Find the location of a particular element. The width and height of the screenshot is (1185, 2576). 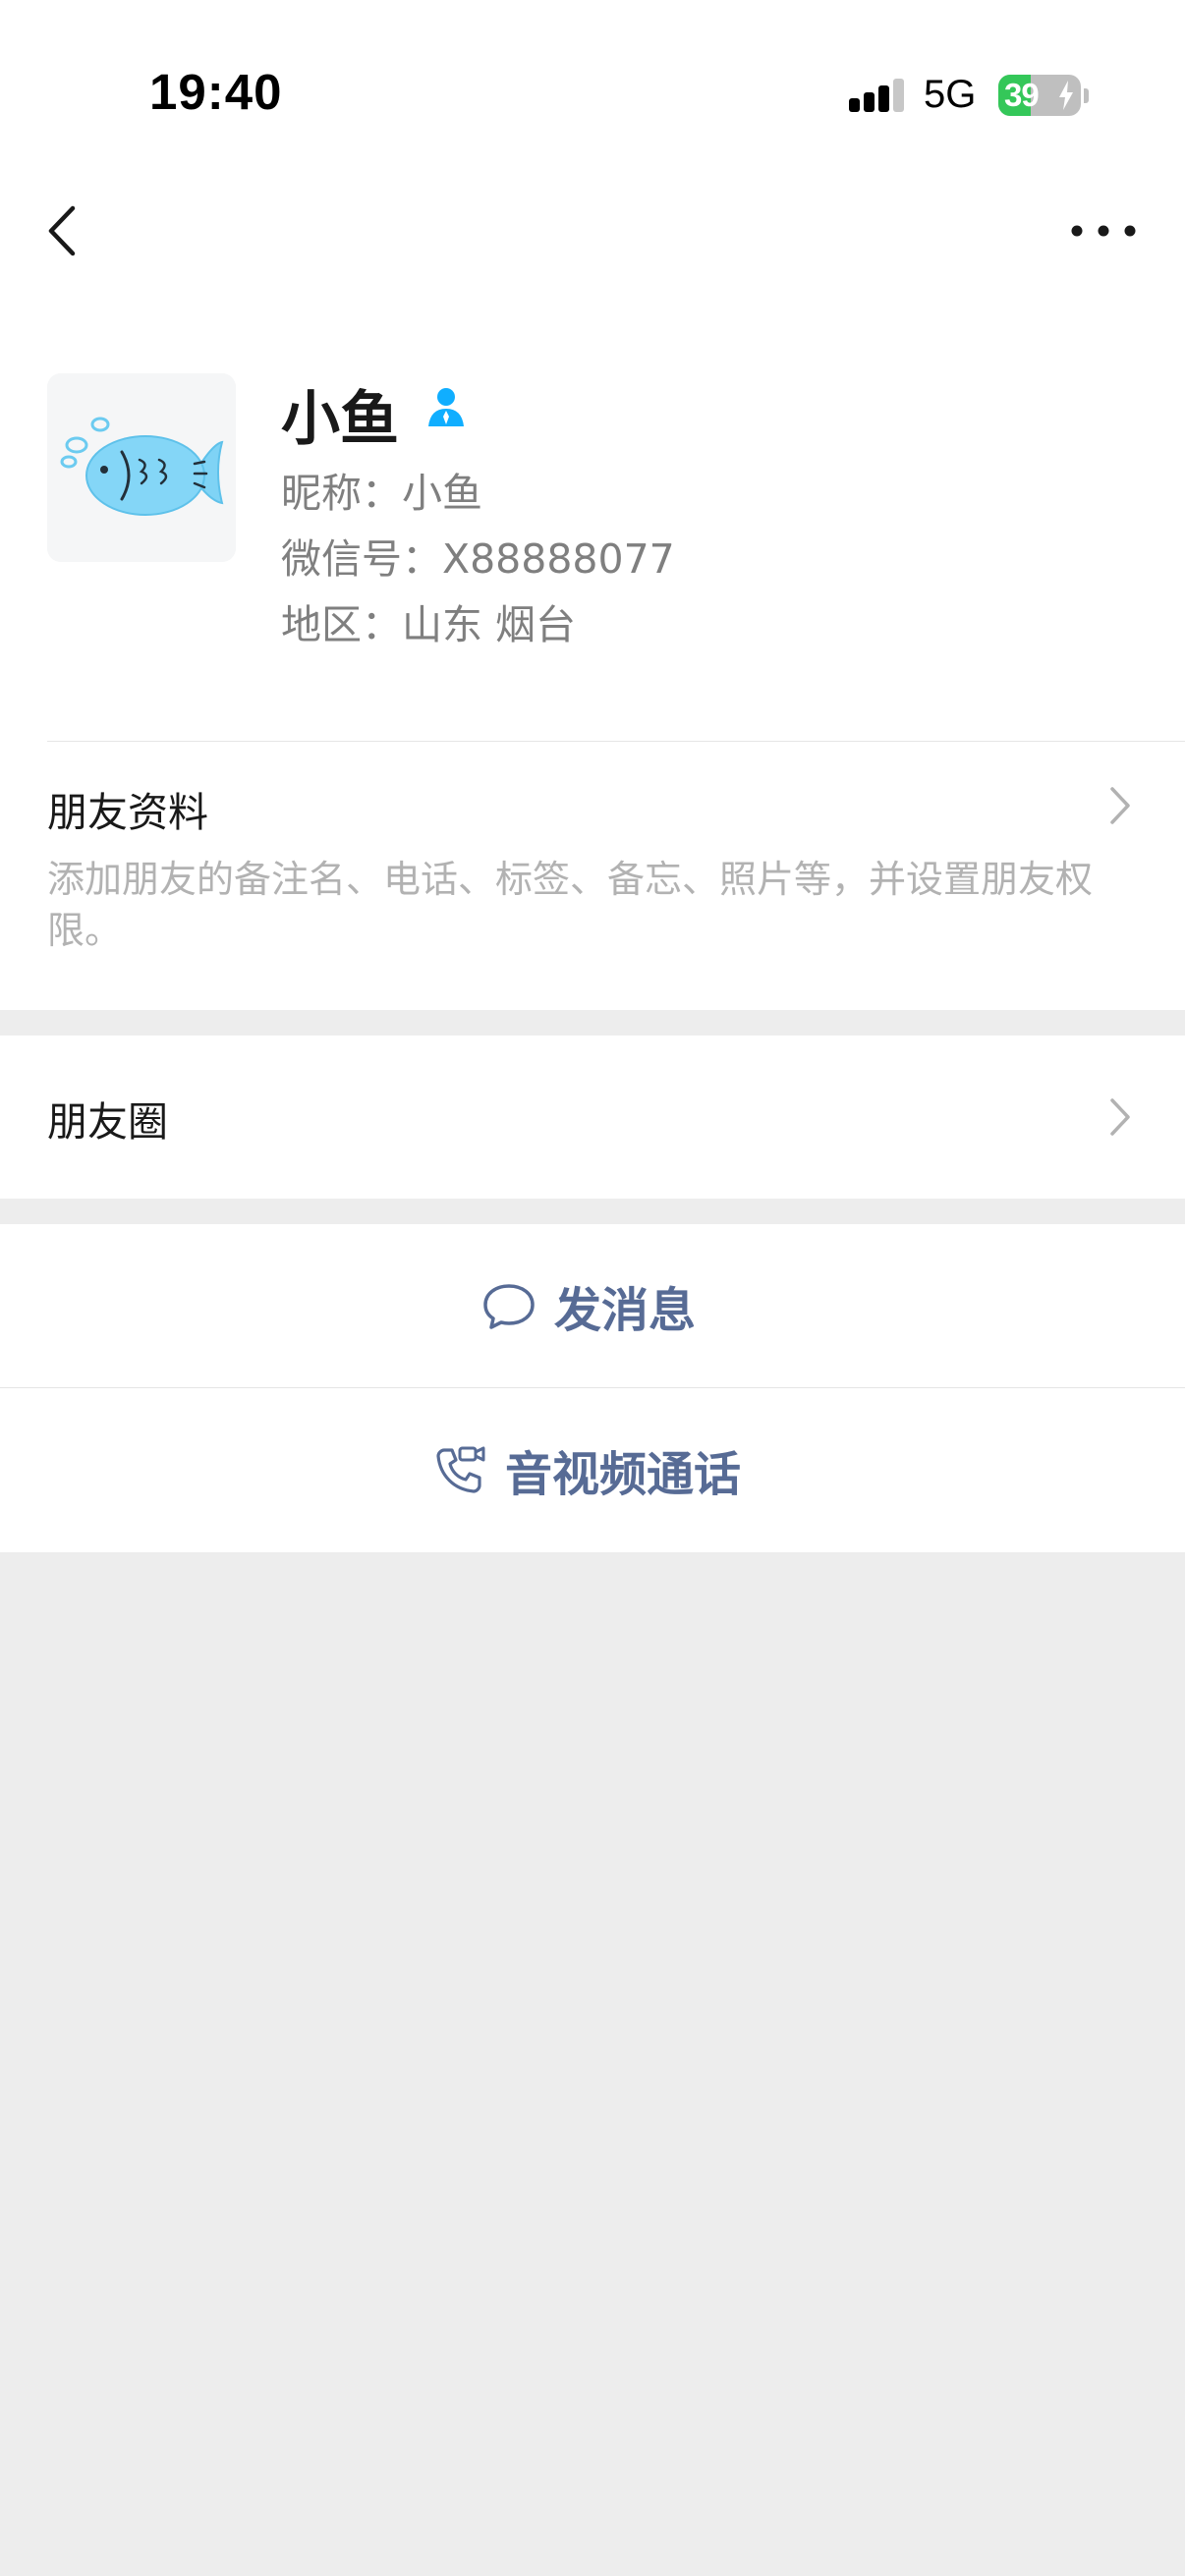

more-horizontal-icon is located at coordinates (1104, 231).